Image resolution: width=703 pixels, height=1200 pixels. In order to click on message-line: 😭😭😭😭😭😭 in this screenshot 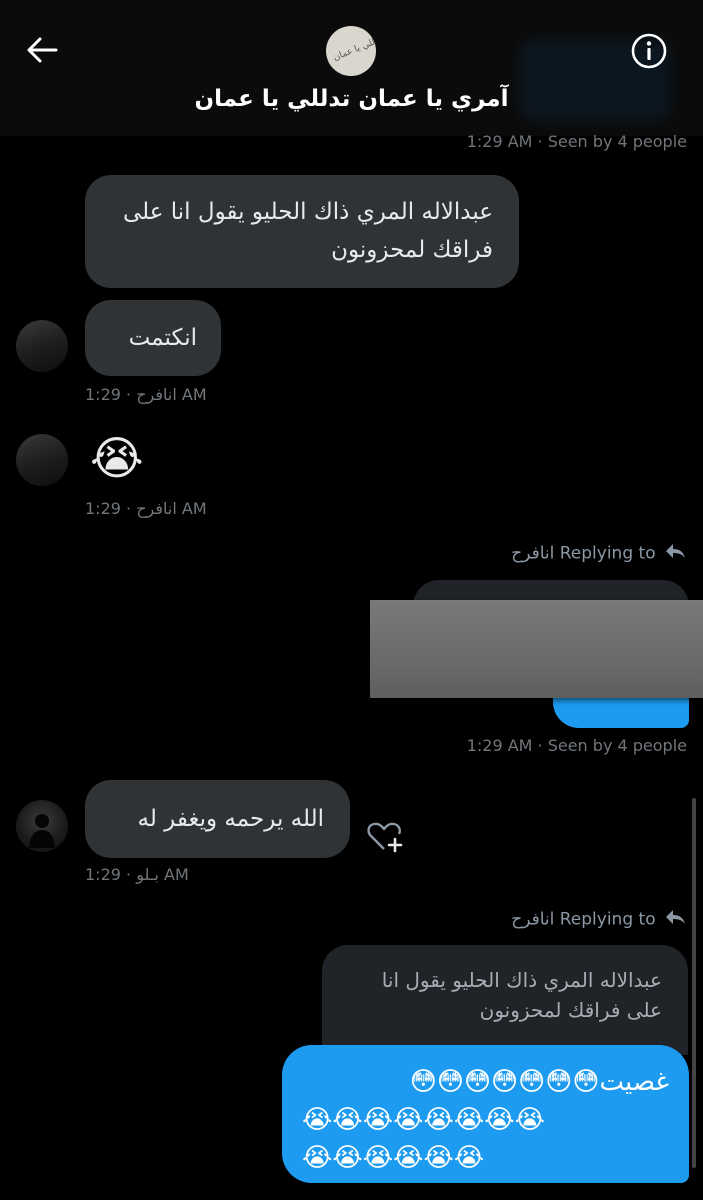, I will do `click(393, 1158)`.